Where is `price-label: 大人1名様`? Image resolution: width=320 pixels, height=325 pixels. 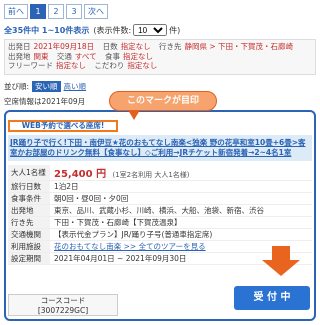
price-label: 大人1名様 is located at coordinates (29, 172).